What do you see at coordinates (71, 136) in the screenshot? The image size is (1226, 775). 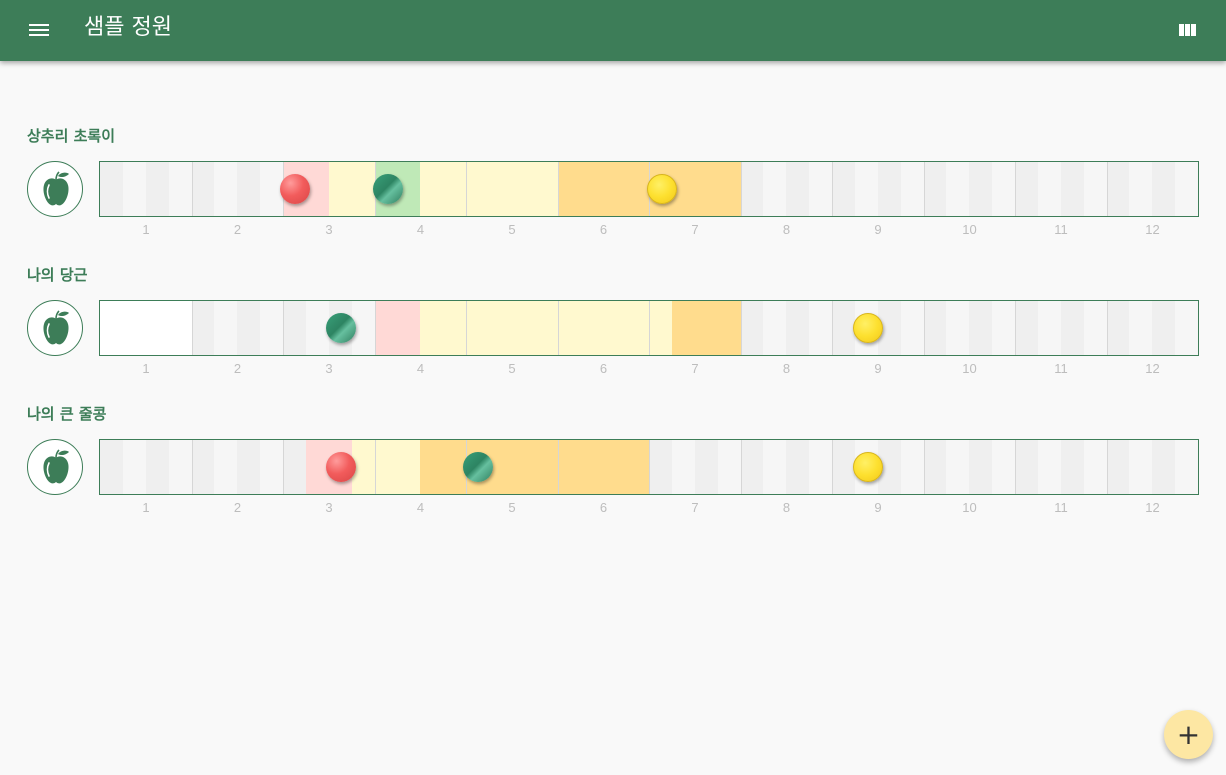 I see `plant-name: 상추리 초록이` at bounding box center [71, 136].